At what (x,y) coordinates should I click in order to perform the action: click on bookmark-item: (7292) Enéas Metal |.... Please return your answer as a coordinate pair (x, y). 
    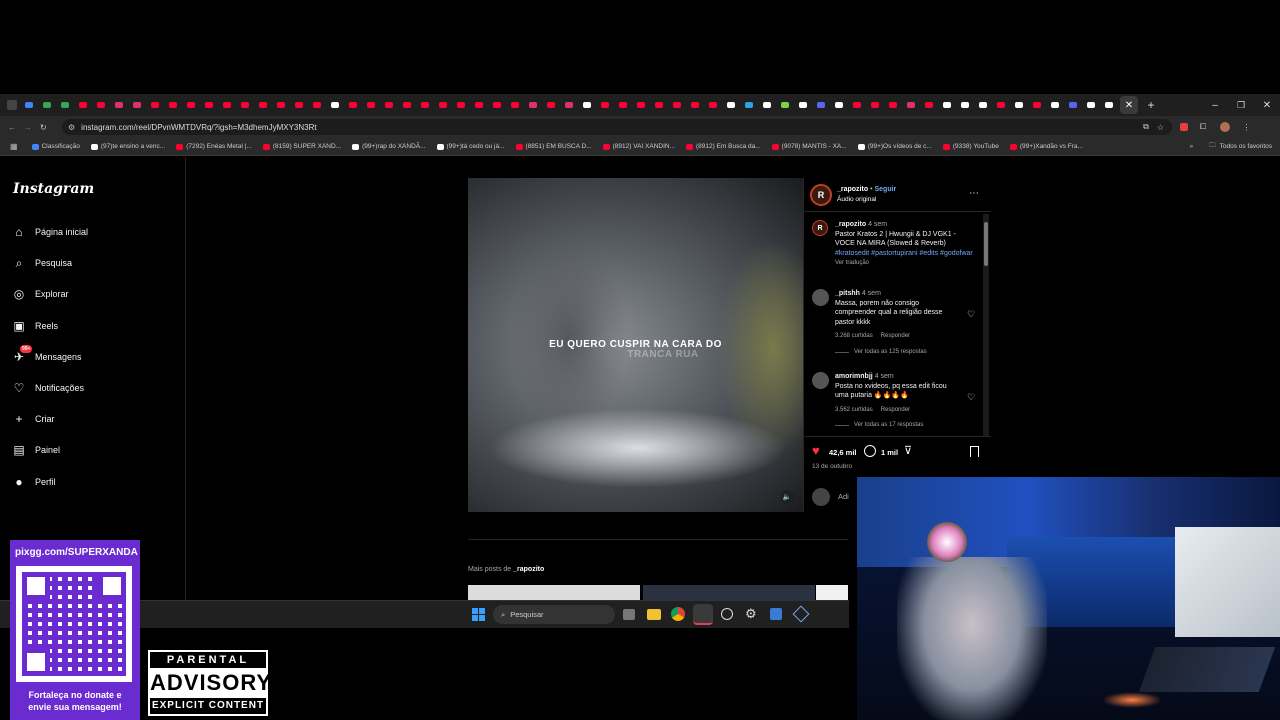
    Looking at the image, I should click on (214, 146).